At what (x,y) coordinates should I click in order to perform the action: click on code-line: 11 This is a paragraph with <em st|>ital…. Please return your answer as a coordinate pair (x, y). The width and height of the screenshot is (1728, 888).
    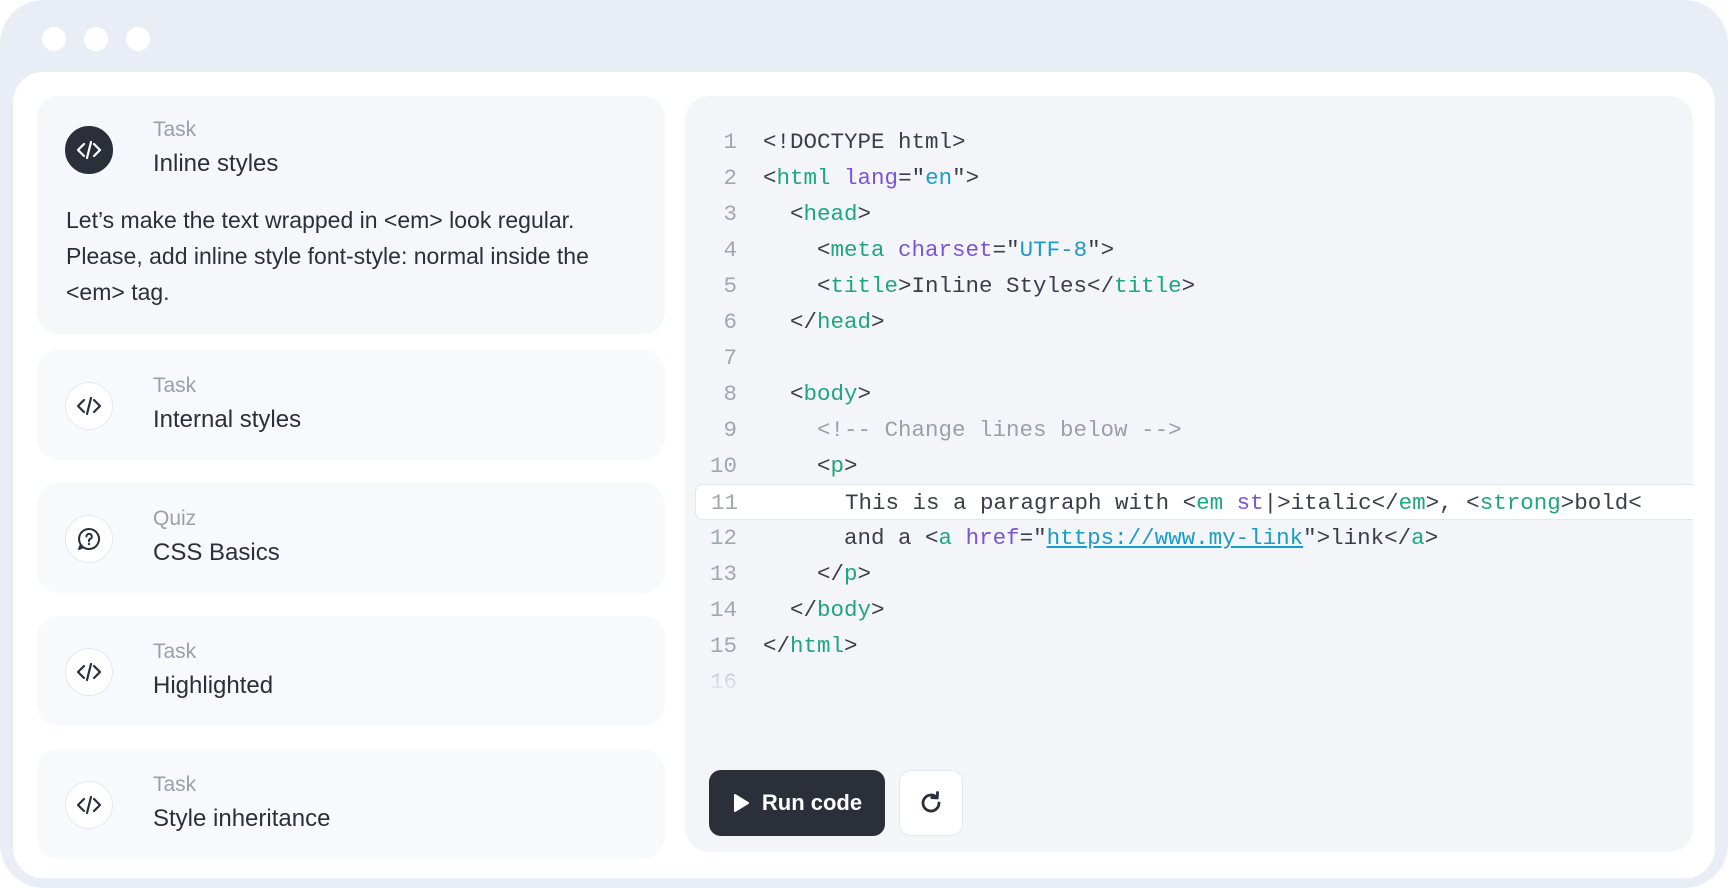
    Looking at the image, I should click on (1194, 502).